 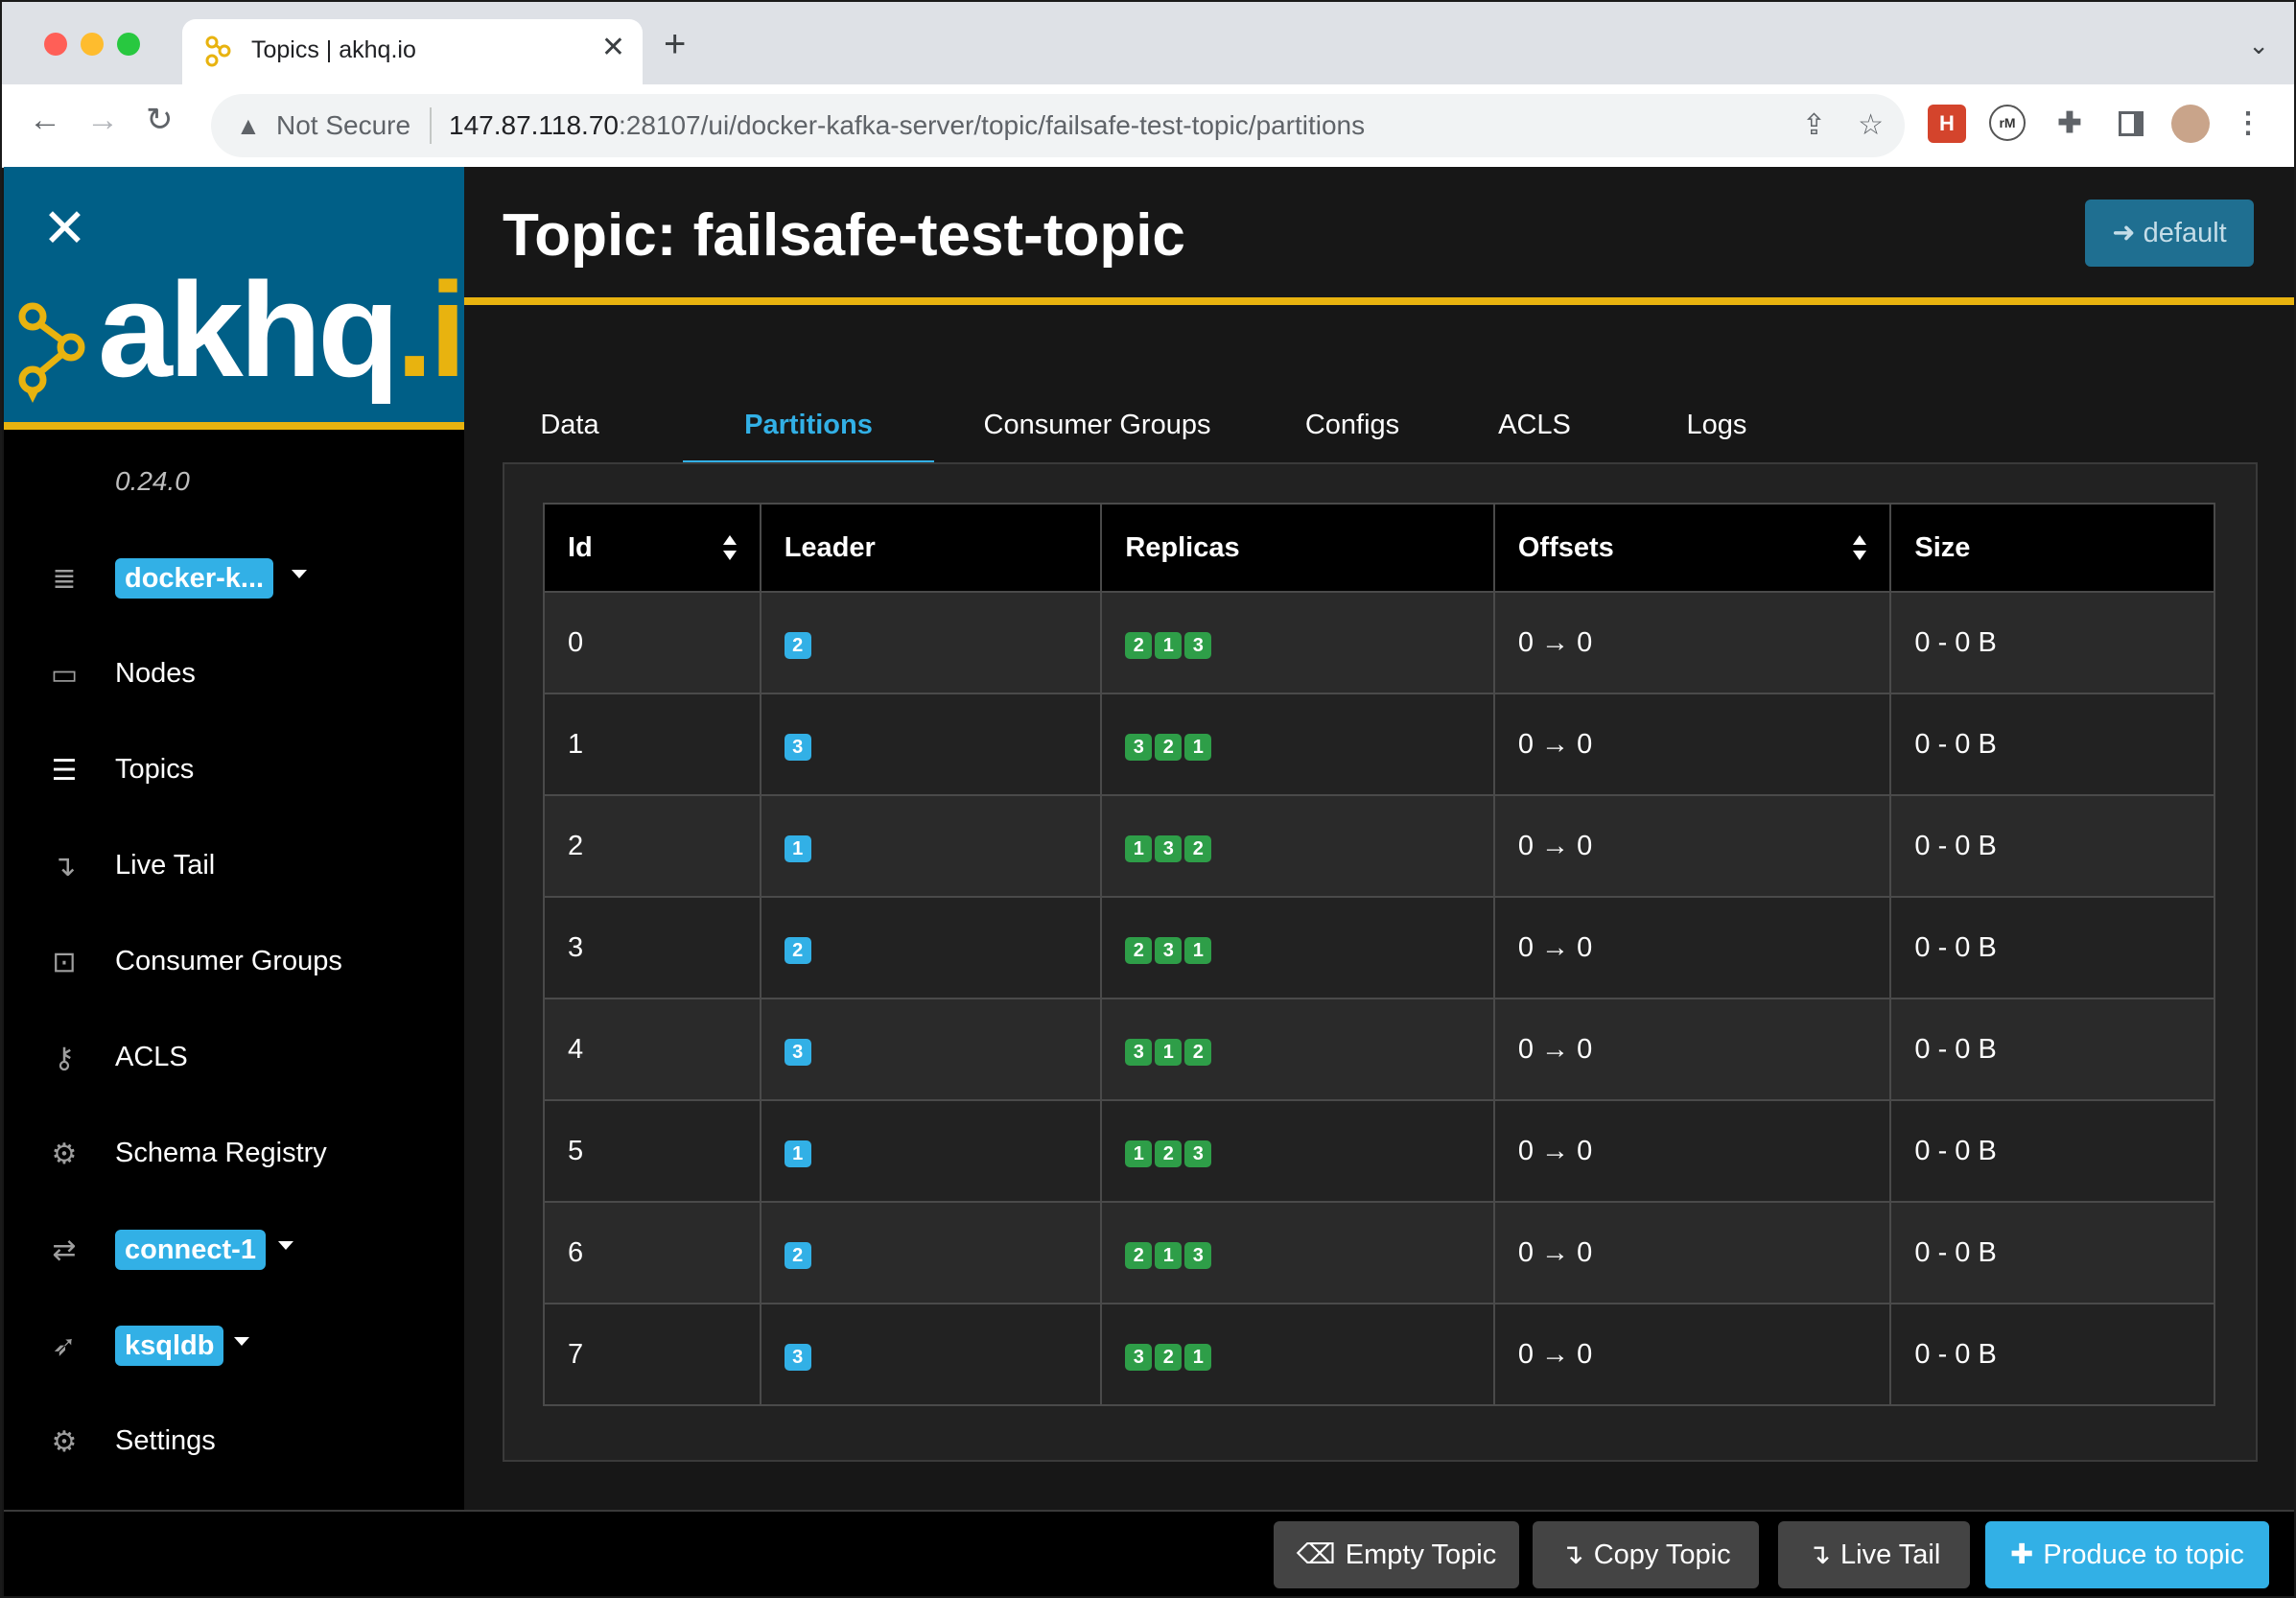 What do you see at coordinates (64, 675) in the screenshot?
I see `laptop-icon: ▭` at bounding box center [64, 675].